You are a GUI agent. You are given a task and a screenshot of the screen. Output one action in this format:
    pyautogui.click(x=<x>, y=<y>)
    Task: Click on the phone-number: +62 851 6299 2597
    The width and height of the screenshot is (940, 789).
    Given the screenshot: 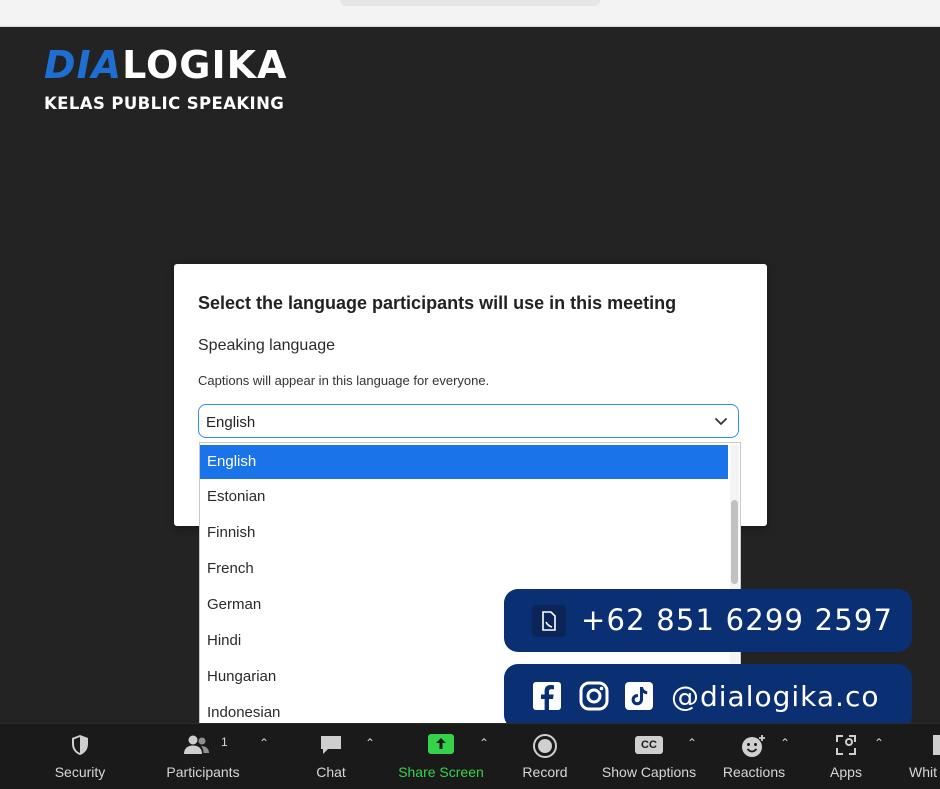 What is the action you would take?
    pyautogui.click(x=737, y=620)
    